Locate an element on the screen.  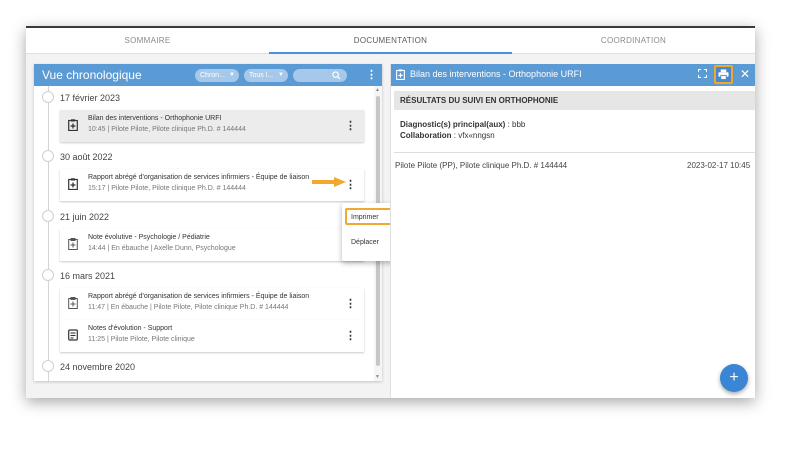
scroll-up-icon: ▲ is located at coordinates (377, 90).